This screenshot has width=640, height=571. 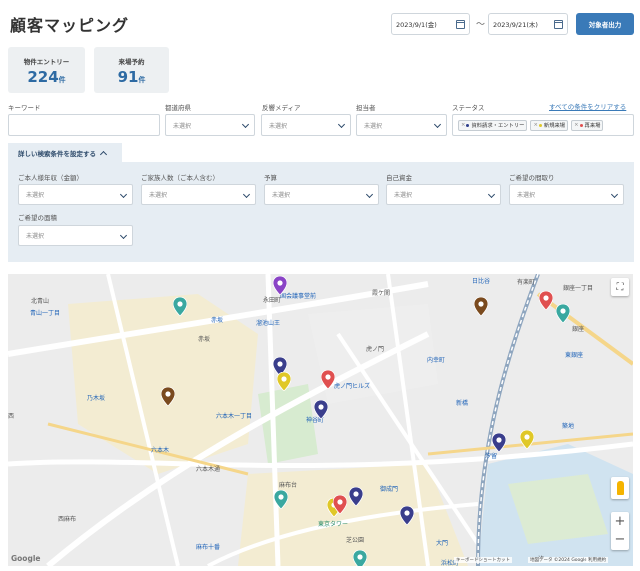 I want to click on advanced-search-toggle: 詳しい検索条件を設定する, so click(x=65, y=152).